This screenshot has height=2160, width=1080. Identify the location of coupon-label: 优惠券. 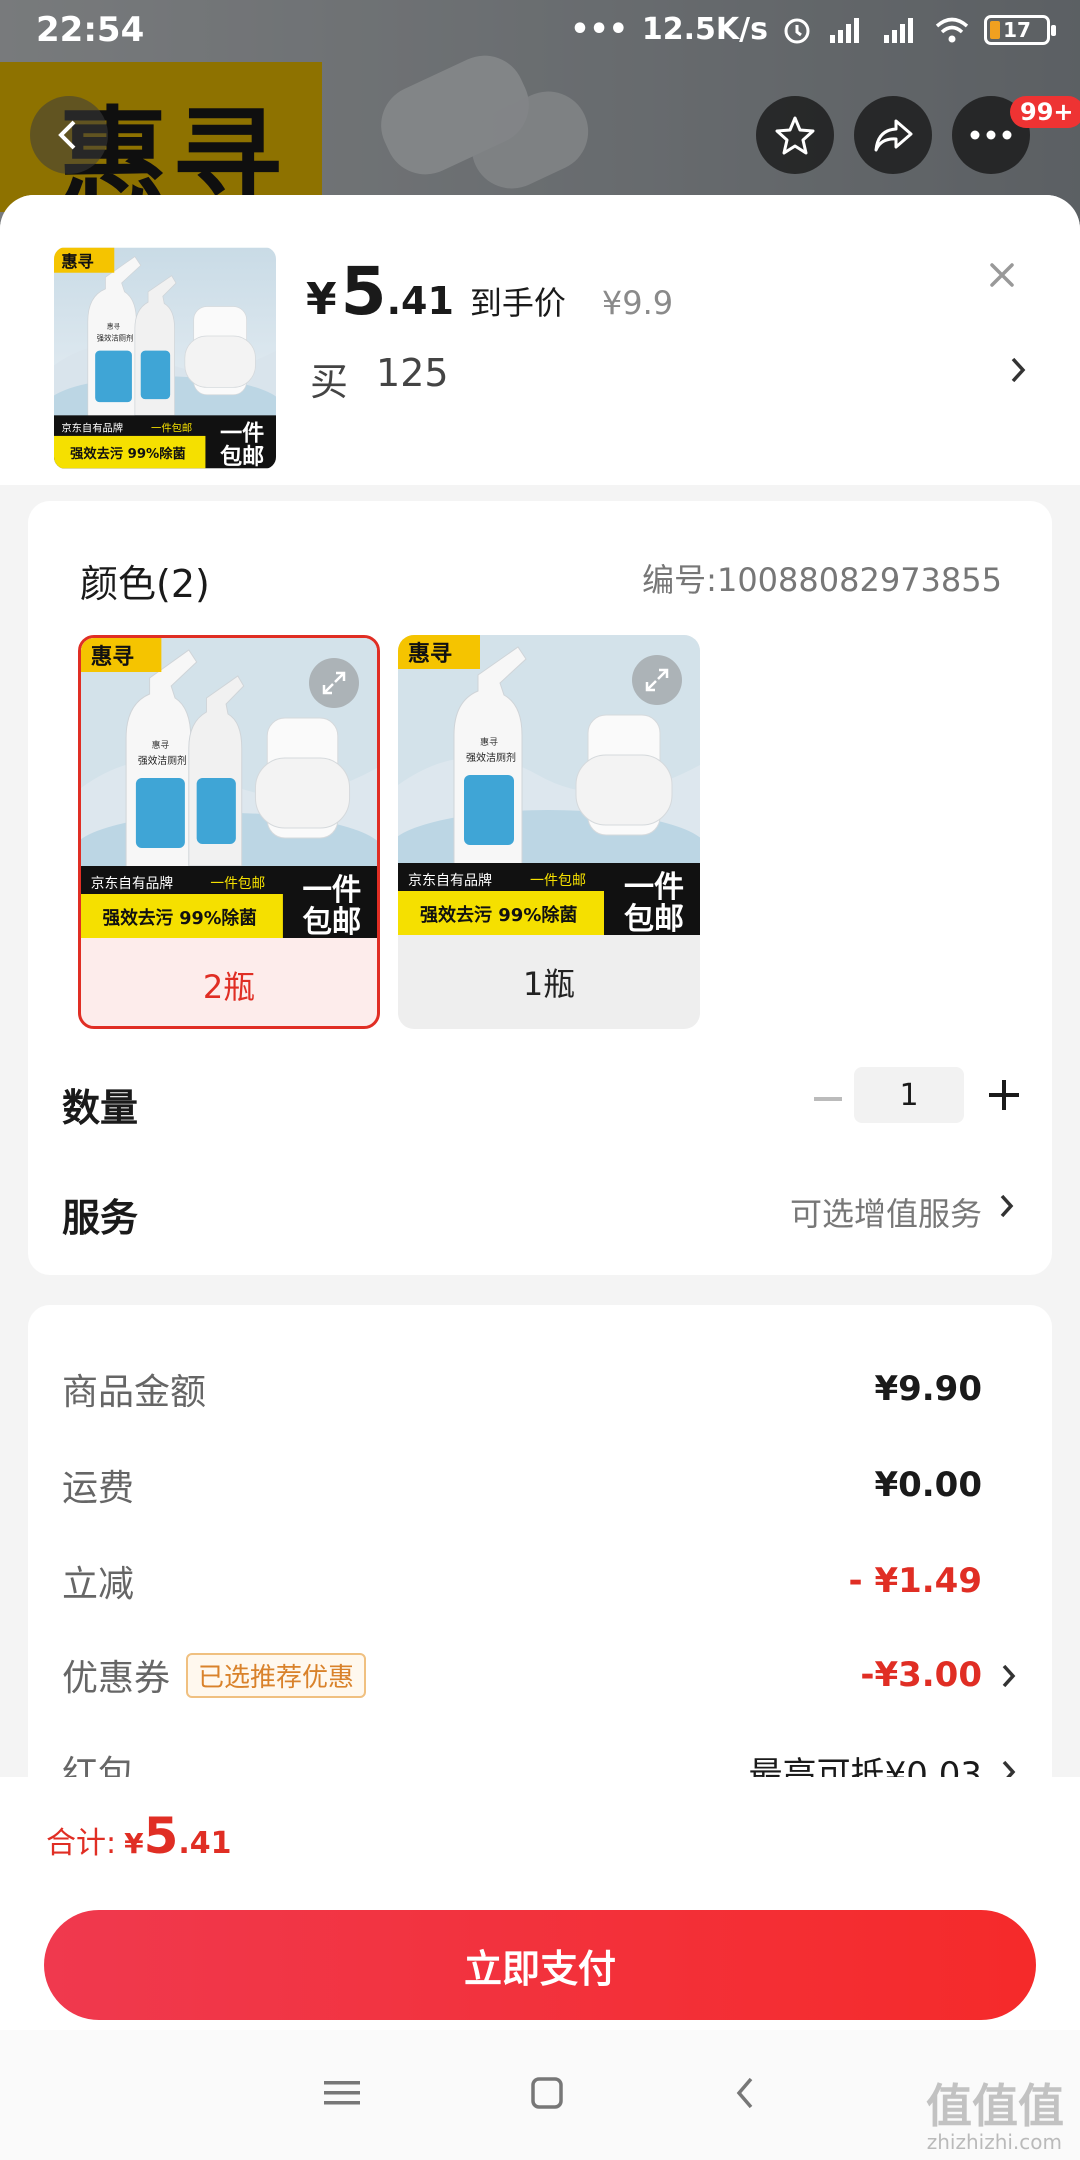
(116, 1678).